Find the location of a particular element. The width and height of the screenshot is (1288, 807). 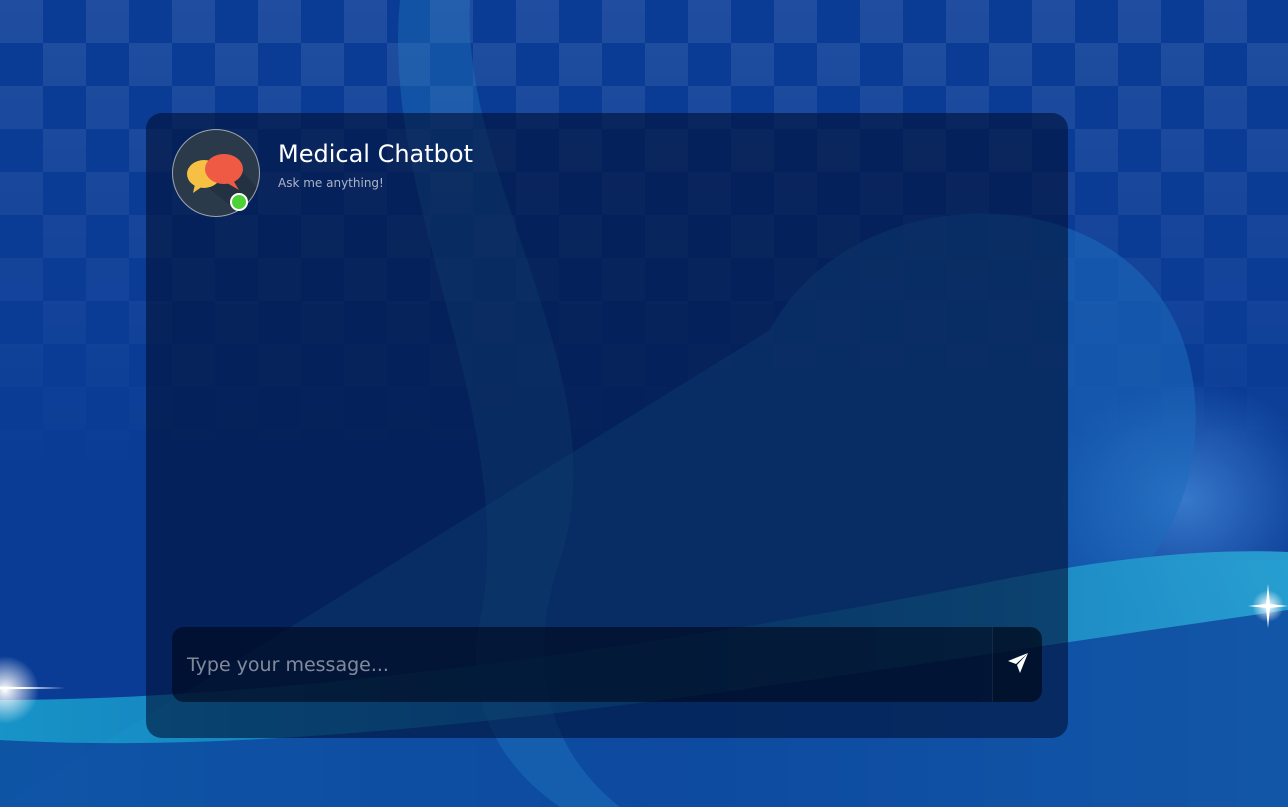

paper-plane-icon is located at coordinates (1018, 664).